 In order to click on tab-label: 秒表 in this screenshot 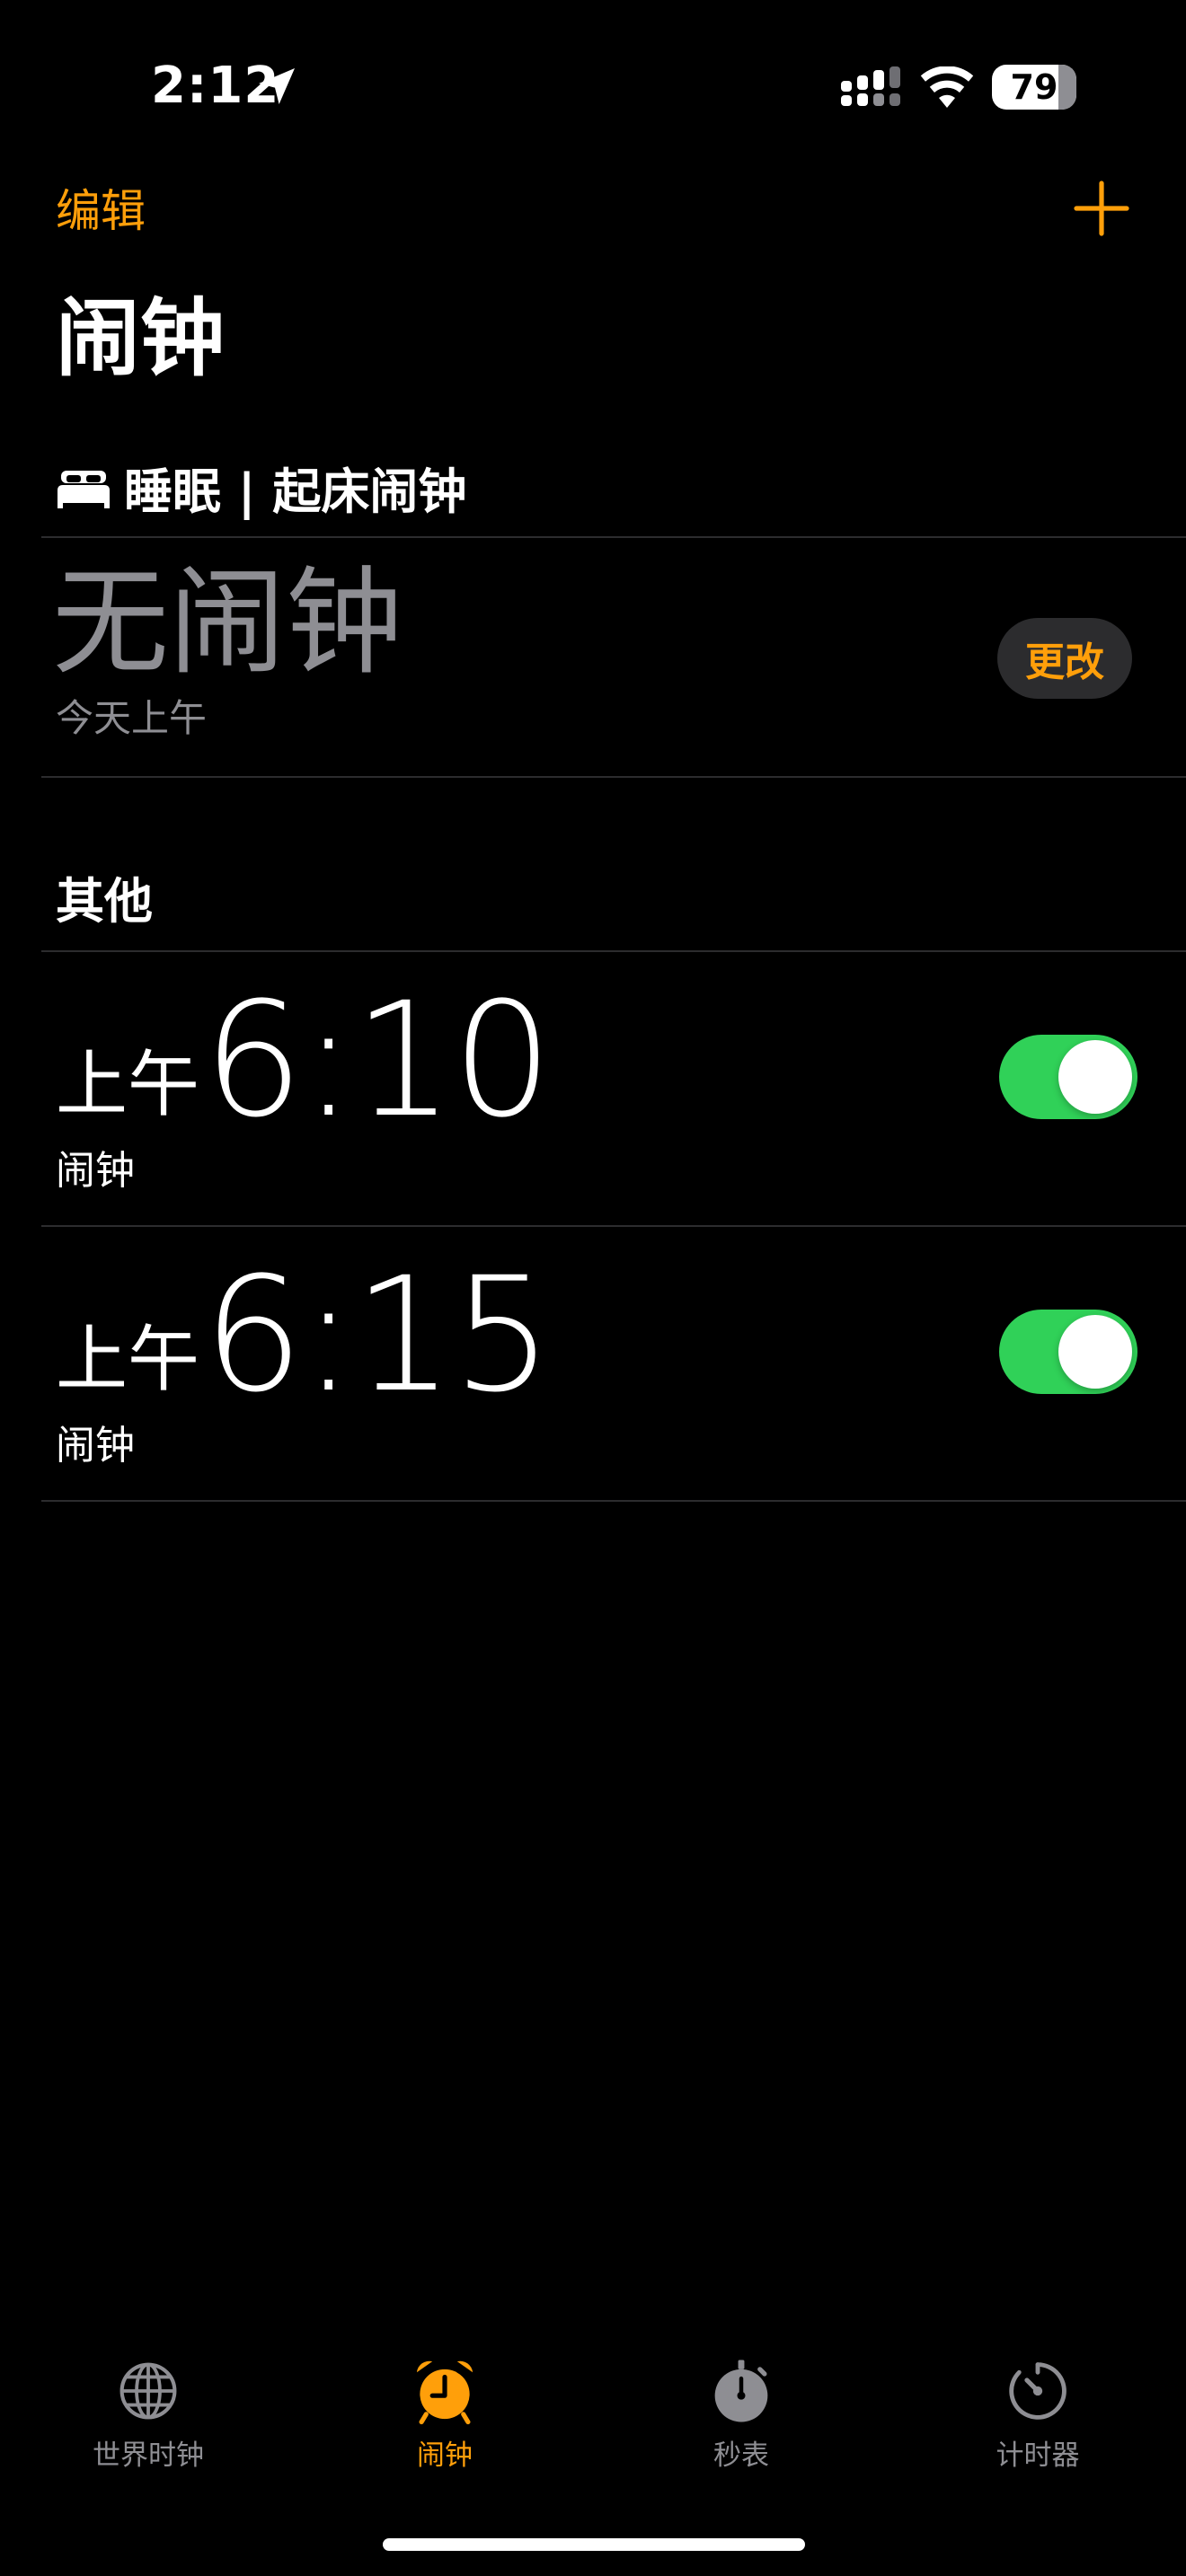, I will do `click(741, 2455)`.